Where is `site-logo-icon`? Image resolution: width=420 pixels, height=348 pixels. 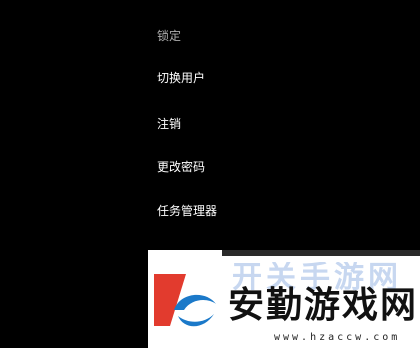
site-logo-icon is located at coordinates (185, 300).